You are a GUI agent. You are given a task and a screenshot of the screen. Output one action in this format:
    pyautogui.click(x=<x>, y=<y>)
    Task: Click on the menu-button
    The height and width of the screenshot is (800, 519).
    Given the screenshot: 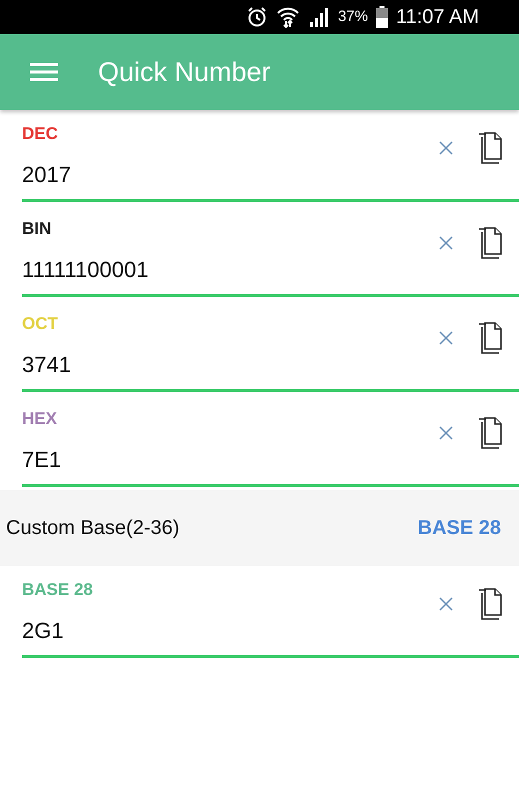 What is the action you would take?
    pyautogui.click(x=44, y=72)
    